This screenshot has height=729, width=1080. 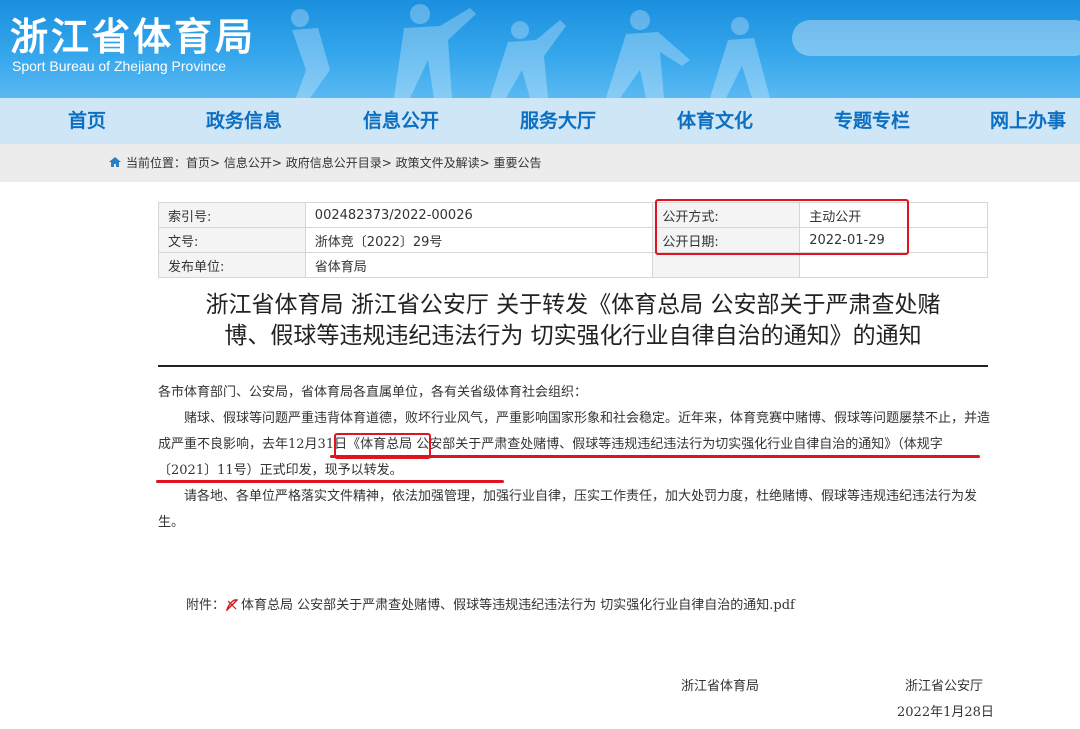 What do you see at coordinates (232, 240) in the screenshot?
I see `meta-docno-label: 文号:` at bounding box center [232, 240].